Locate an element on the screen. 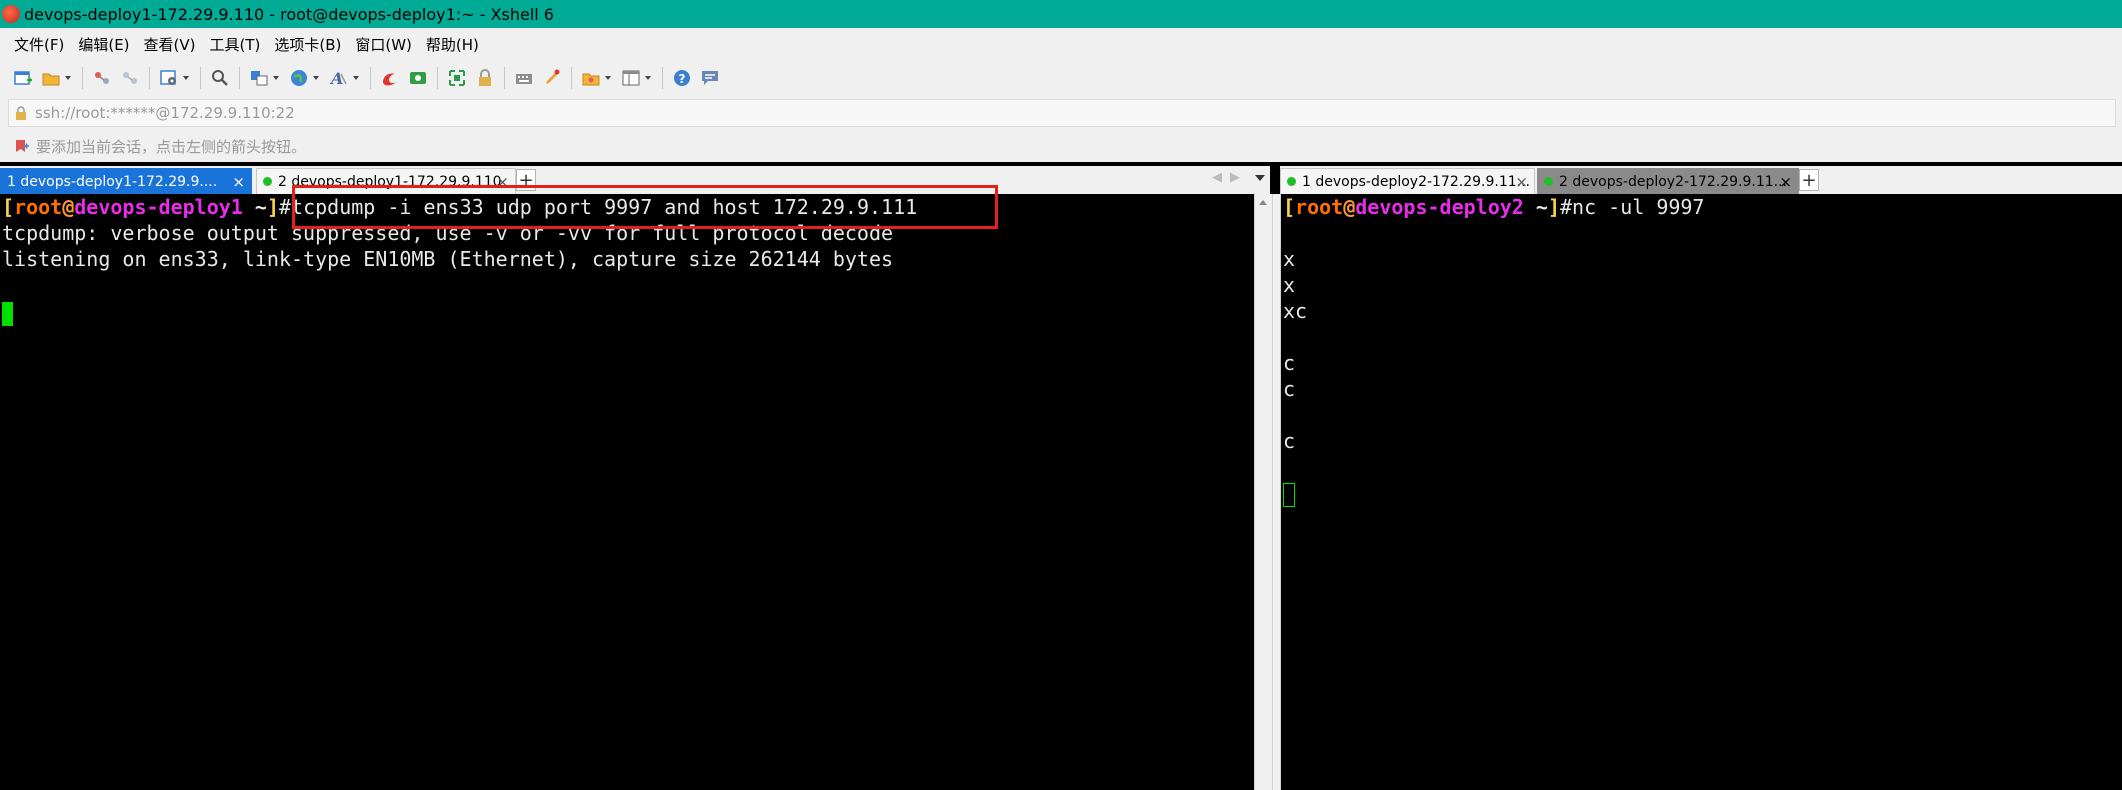  menu-tabs: 选项卡(B) is located at coordinates (307, 44).